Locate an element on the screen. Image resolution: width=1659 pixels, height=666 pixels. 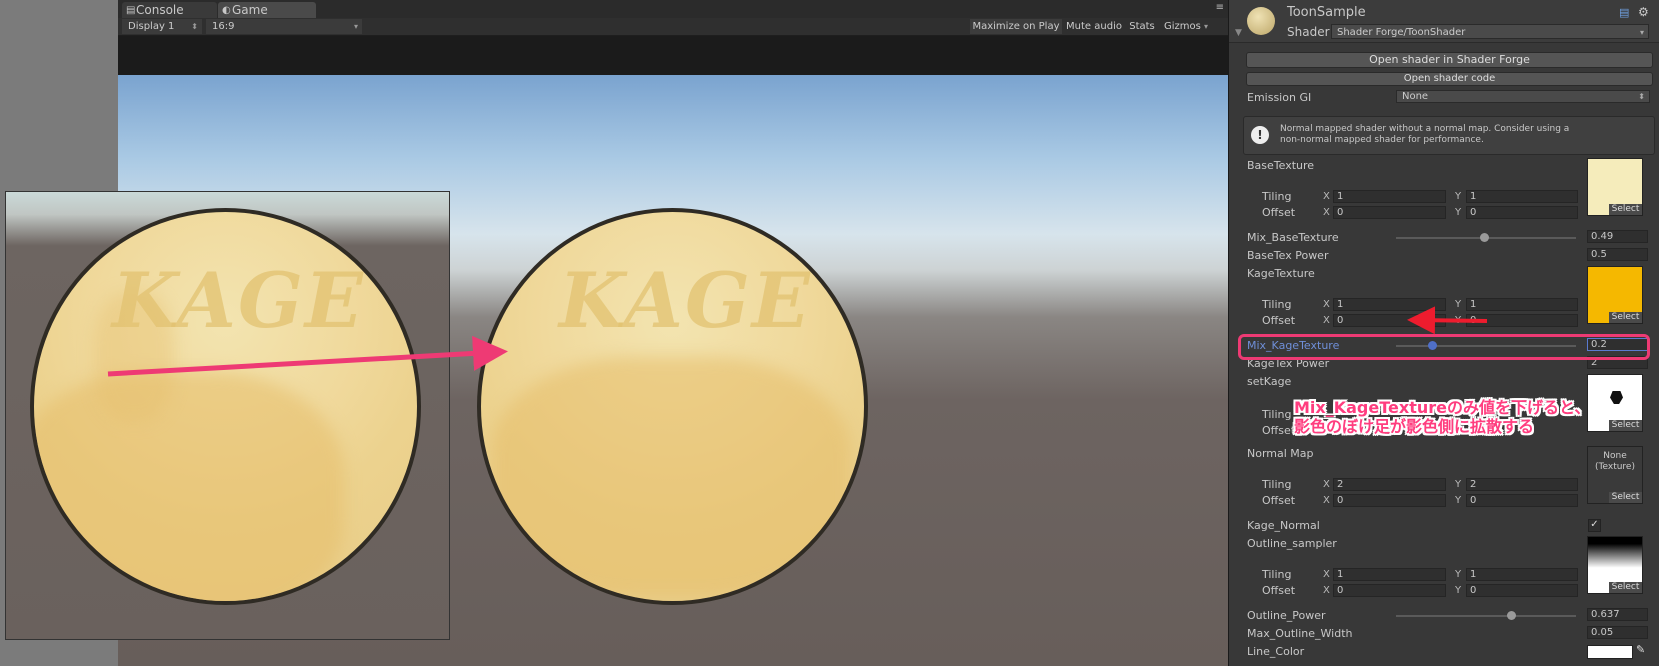
outline-sampler-thumbnail: Select is located at coordinates (1615, 565).